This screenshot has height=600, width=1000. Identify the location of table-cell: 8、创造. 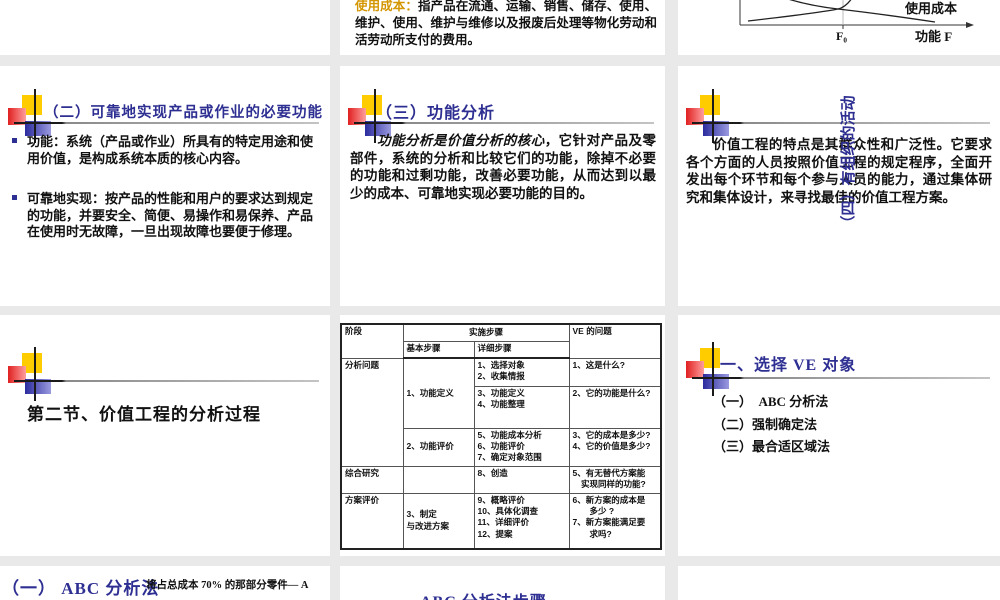
(521, 479).